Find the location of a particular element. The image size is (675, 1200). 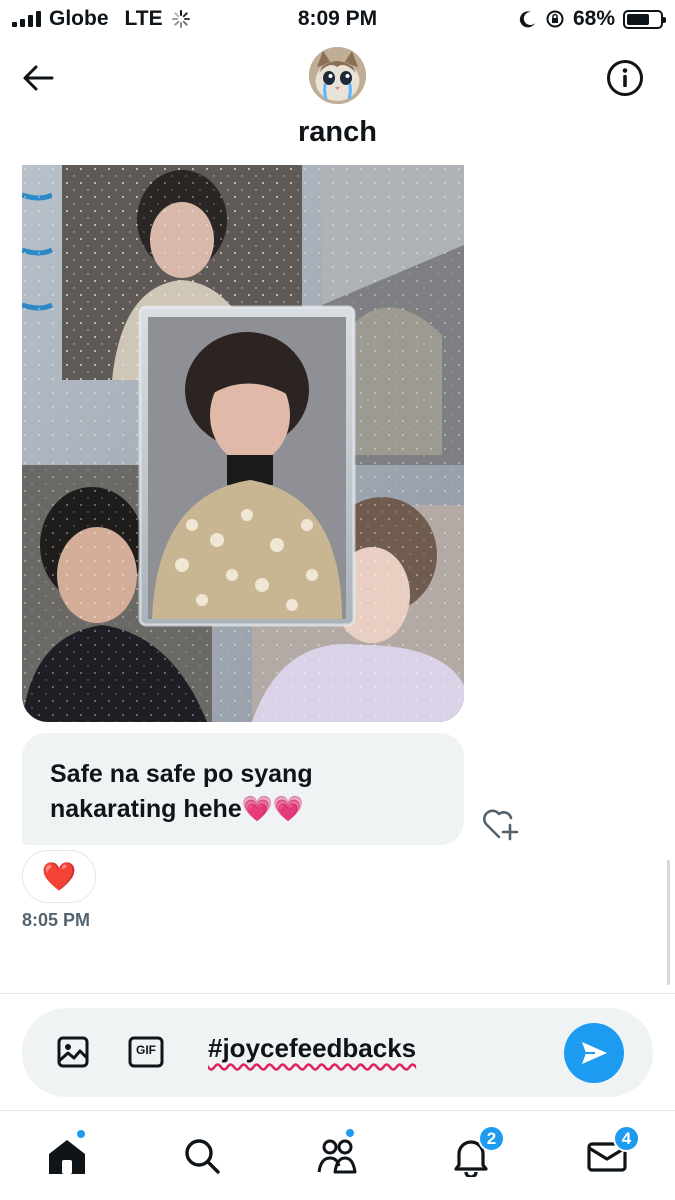

back-button is located at coordinates (38, 78).